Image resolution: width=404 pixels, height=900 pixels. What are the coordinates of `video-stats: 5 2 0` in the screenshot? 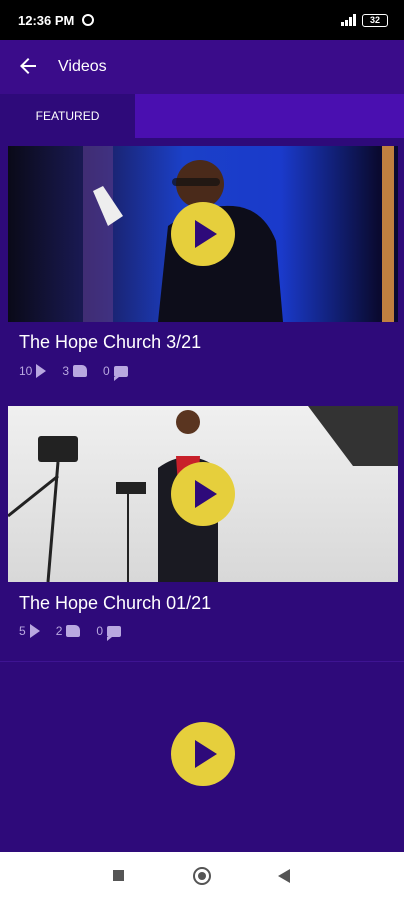 It's located at (70, 632).